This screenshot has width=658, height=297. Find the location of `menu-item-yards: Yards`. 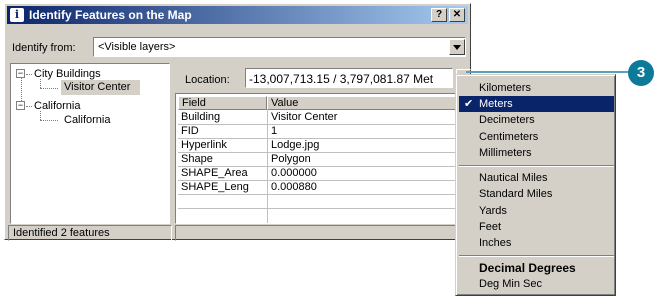

menu-item-yards: Yards is located at coordinates (536, 211).